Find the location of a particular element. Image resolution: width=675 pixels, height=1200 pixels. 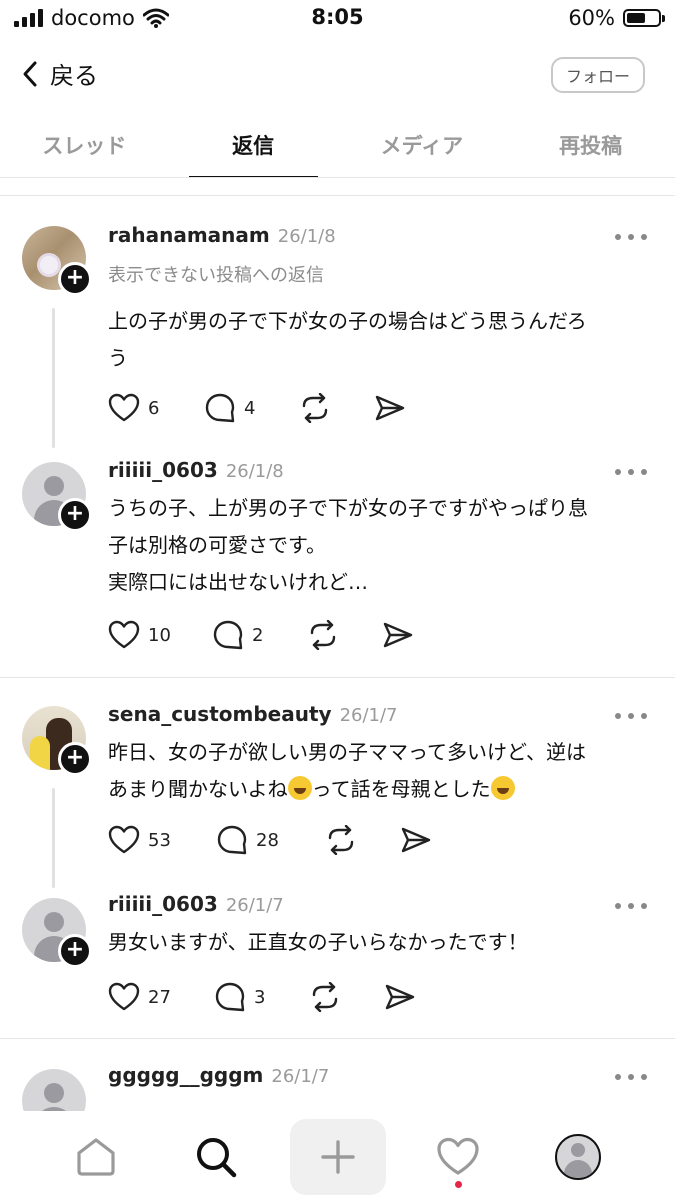

post-meta: ggggg__gggm 26/1/7 is located at coordinates (218, 1075).